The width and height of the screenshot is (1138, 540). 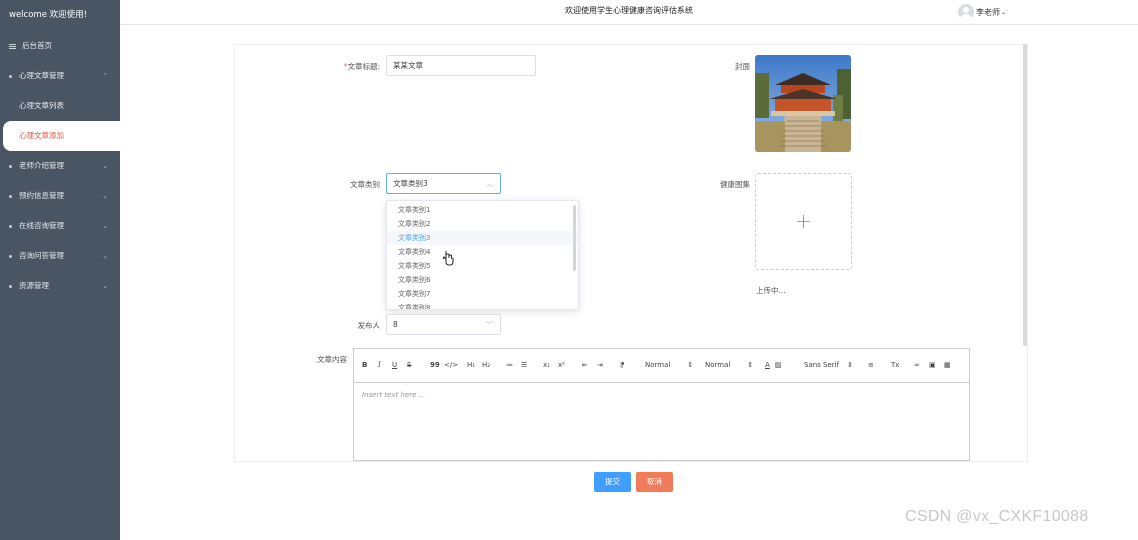 What do you see at coordinates (735, 184) in the screenshot?
I see `gallery-label: 健康图集` at bounding box center [735, 184].